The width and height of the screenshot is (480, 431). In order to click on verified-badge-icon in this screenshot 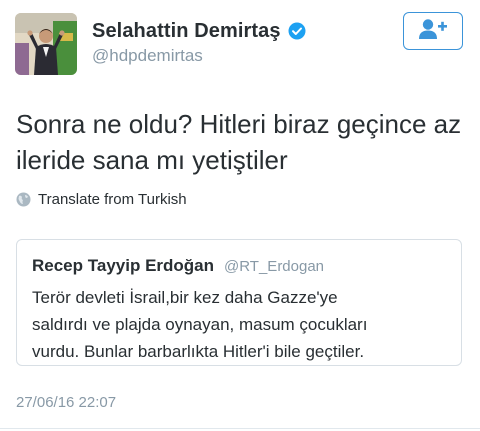, I will do `click(297, 31)`.